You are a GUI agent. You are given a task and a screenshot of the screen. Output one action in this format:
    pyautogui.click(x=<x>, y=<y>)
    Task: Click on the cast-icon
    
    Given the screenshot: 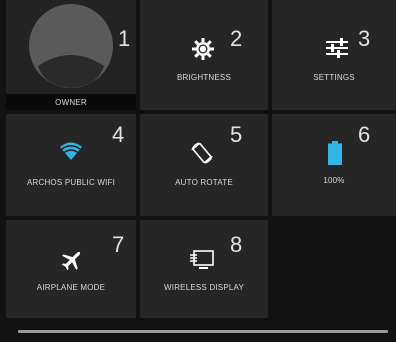 What is the action you would take?
    pyautogui.click(x=202, y=259)
    